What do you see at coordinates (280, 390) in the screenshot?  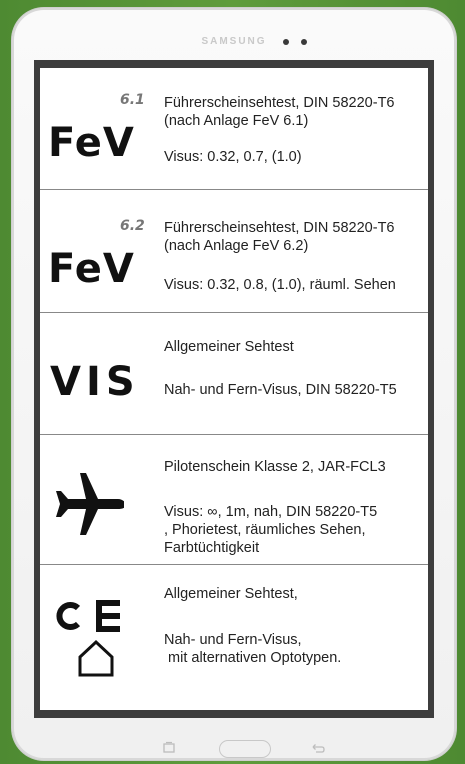 I see `test-detail: Nah- und Fern-Visus, DIN 58220-T5` at bounding box center [280, 390].